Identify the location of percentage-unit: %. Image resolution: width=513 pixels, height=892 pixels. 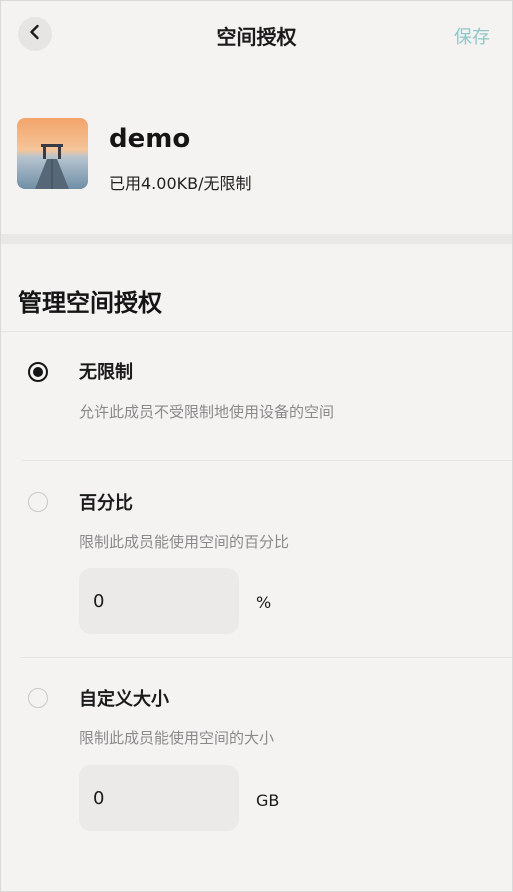
(264, 602).